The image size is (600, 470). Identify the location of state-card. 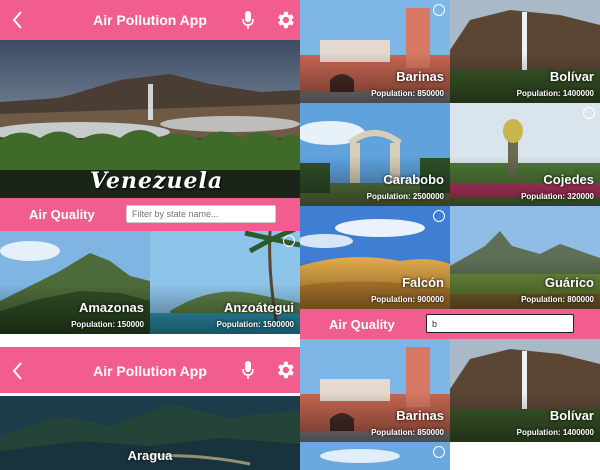
(375, 456).